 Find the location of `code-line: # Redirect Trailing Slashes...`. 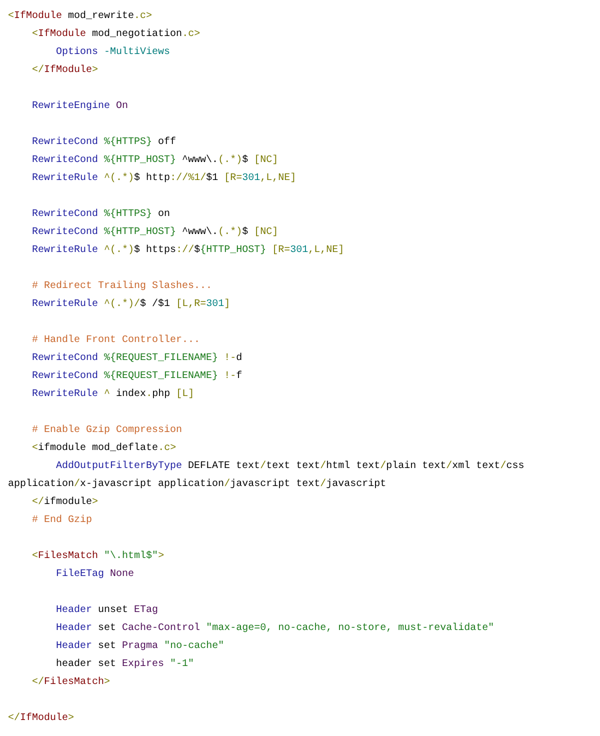

code-line: # Redirect Trailing Slashes... is located at coordinates (122, 287).